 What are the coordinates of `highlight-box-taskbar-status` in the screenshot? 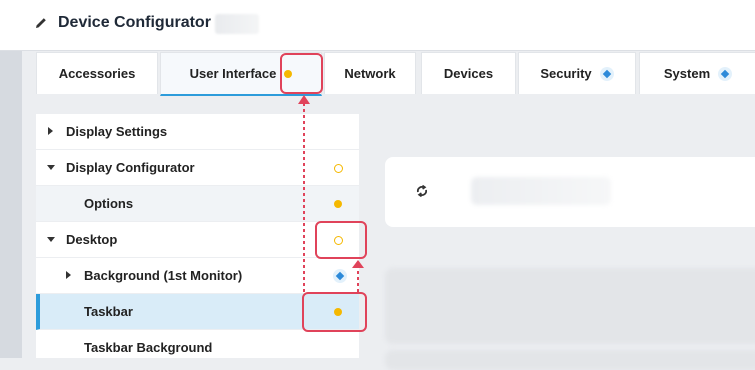 It's located at (334, 312).